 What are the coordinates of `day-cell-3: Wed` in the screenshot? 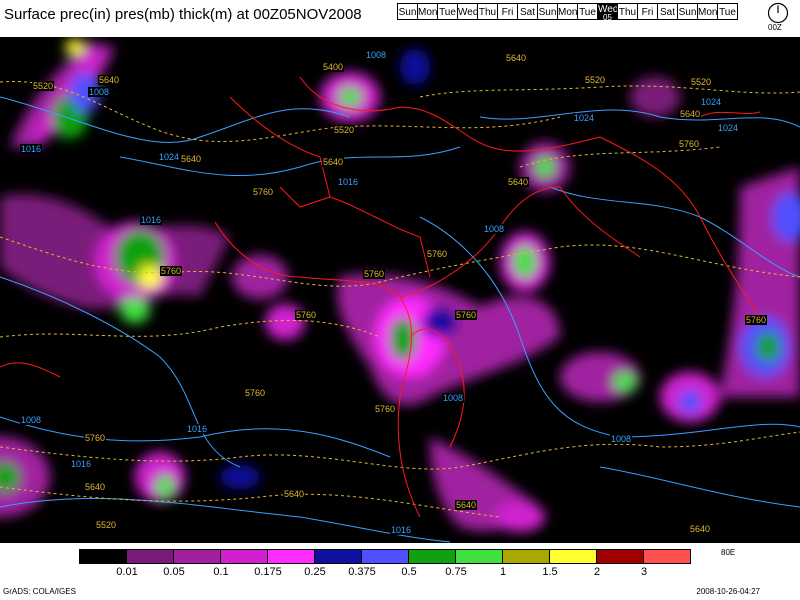 It's located at (467, 11).